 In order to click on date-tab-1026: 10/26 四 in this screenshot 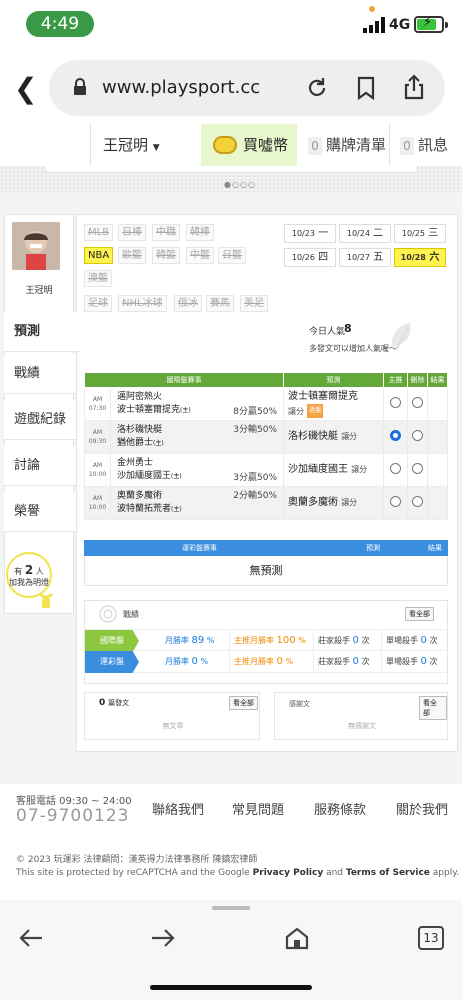, I will do `click(310, 257)`.